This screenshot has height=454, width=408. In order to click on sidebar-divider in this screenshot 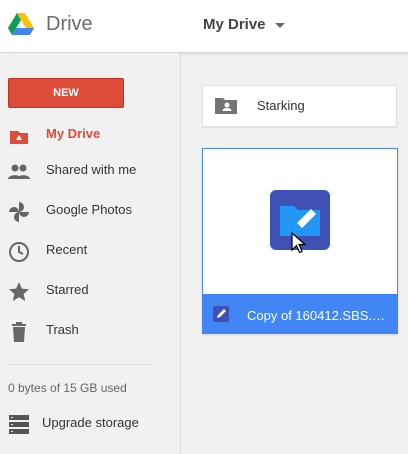, I will do `click(80, 364)`.